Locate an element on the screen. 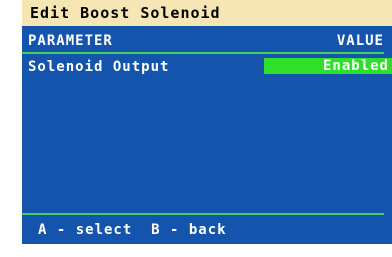 The width and height of the screenshot is (392, 257). parameter-row-solenoid-output: Solenoid Output Enabled is located at coordinates (210, 67).